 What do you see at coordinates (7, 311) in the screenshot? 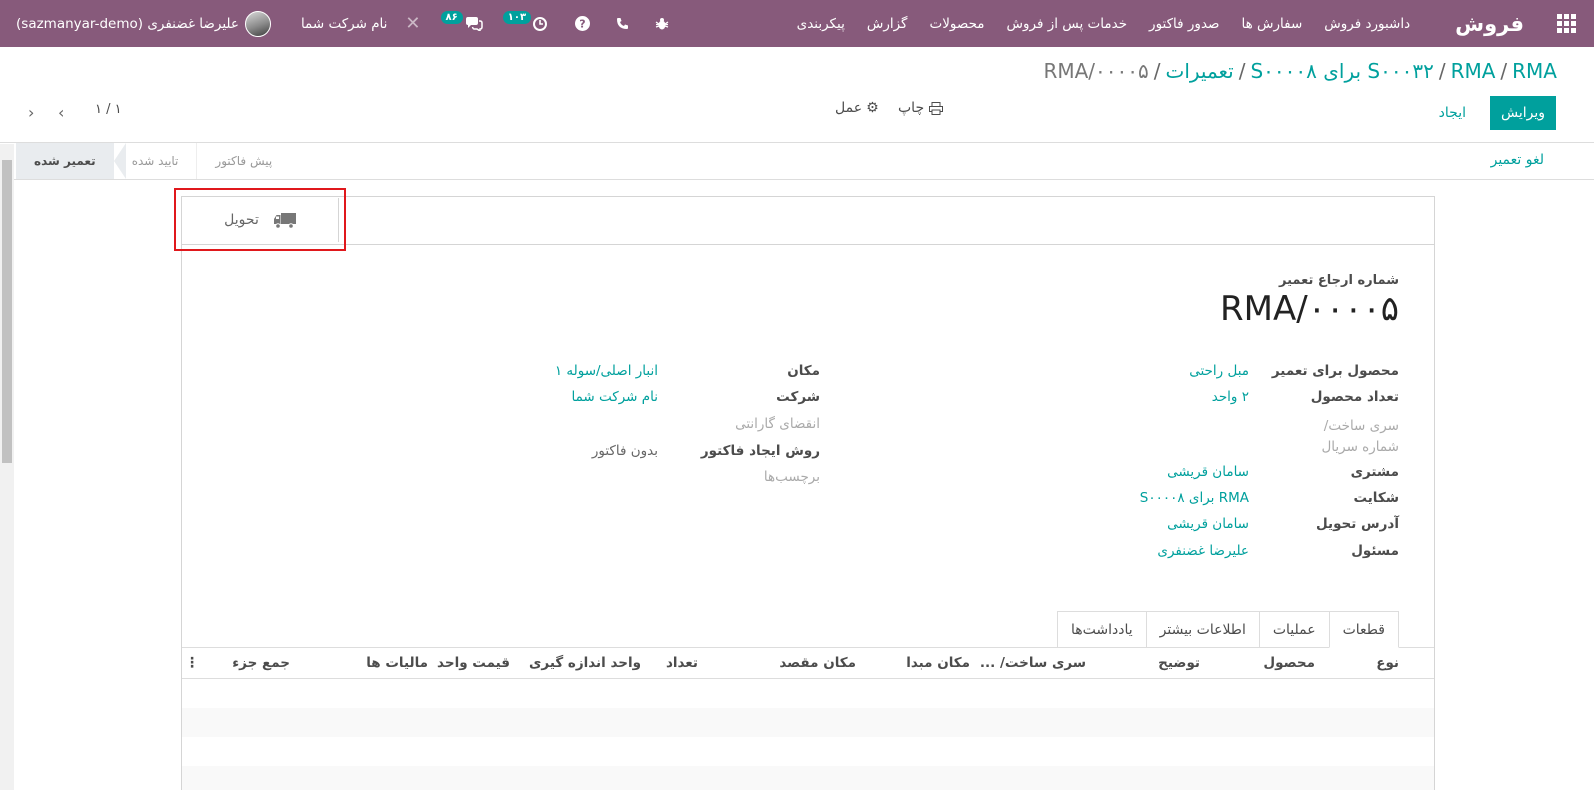
I see `scrollbar-thumb` at bounding box center [7, 311].